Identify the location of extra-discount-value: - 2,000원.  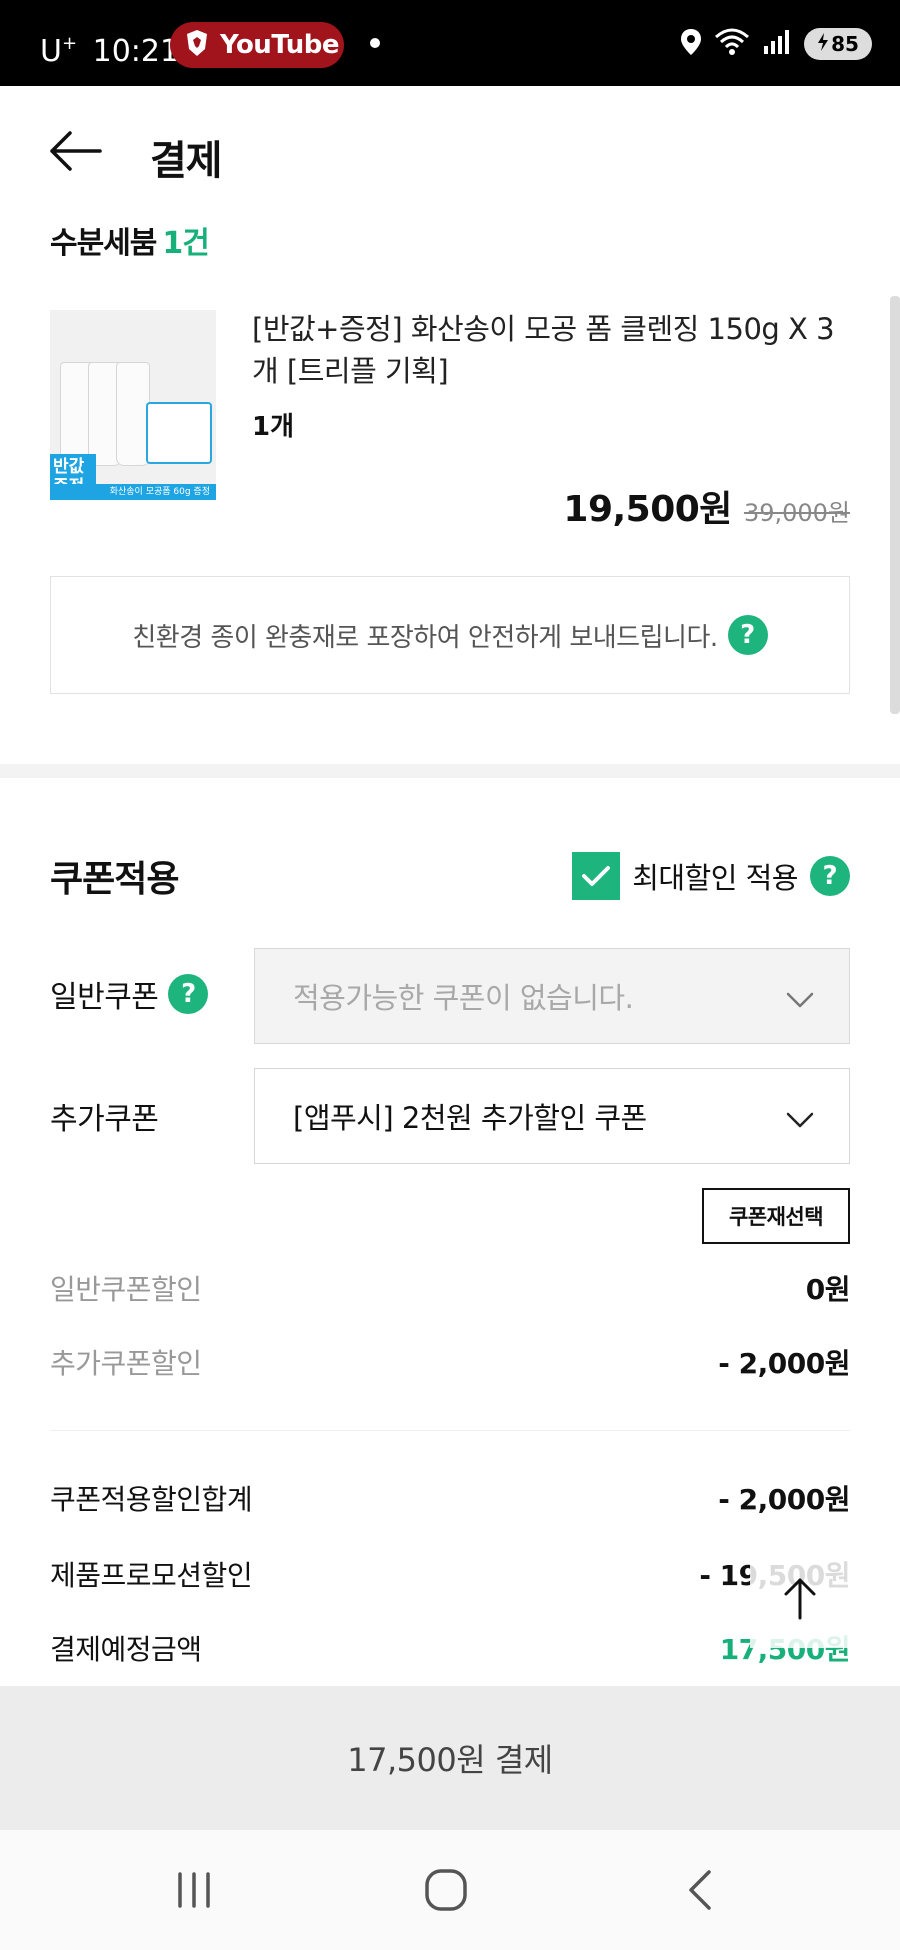
(784, 1363).